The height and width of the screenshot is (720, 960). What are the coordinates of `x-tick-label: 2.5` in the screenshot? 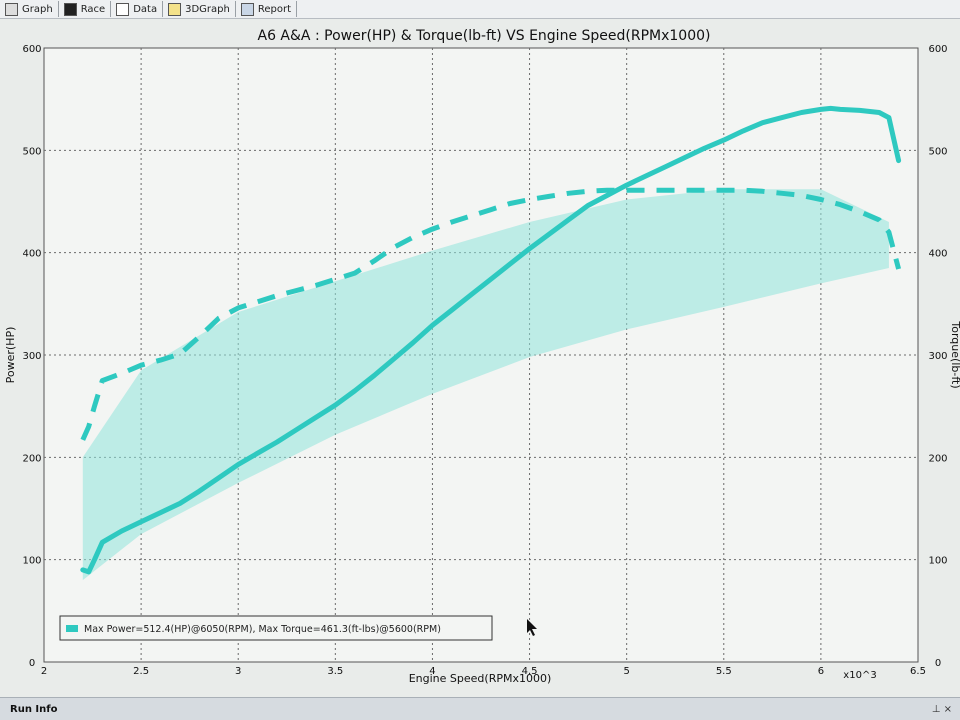 It's located at (141, 671).